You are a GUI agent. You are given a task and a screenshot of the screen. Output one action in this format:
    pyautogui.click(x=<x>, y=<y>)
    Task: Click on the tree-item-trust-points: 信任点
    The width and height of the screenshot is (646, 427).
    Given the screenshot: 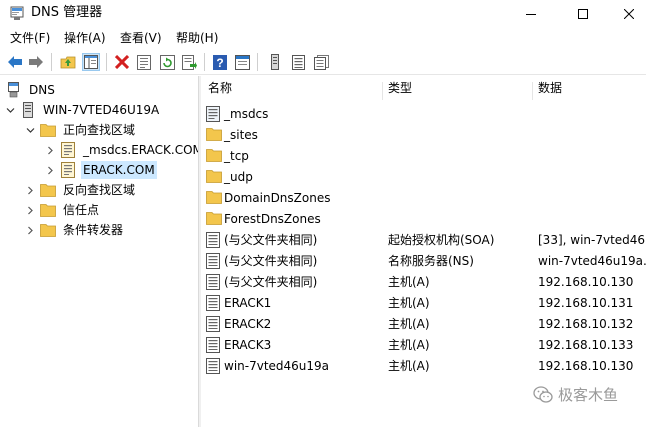 What is the action you would take?
    pyautogui.click(x=62, y=210)
    